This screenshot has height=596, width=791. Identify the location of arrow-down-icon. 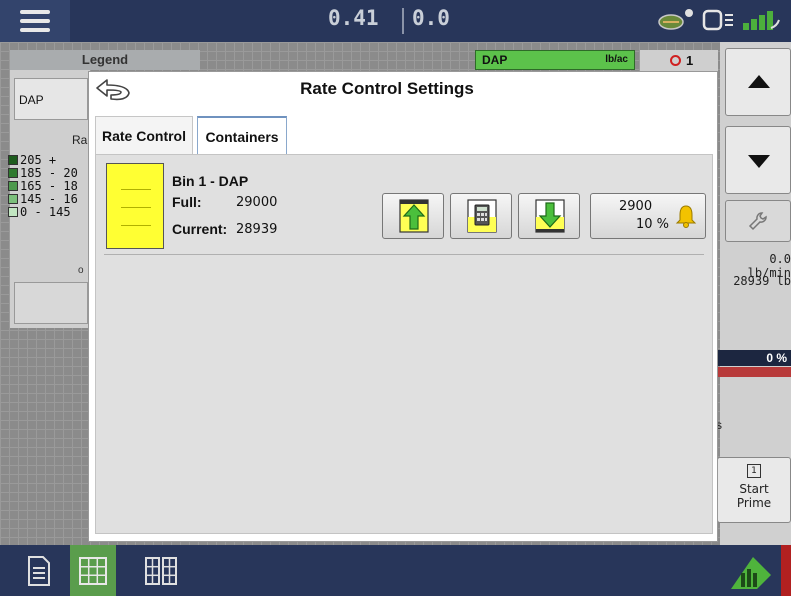
(759, 161).